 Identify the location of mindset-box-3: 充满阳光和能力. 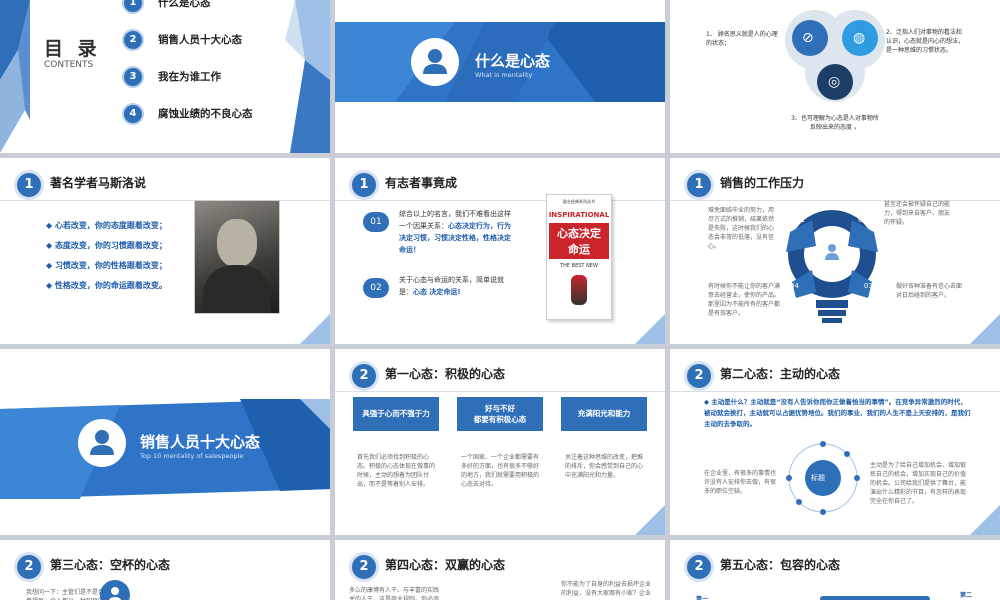
(604, 414).